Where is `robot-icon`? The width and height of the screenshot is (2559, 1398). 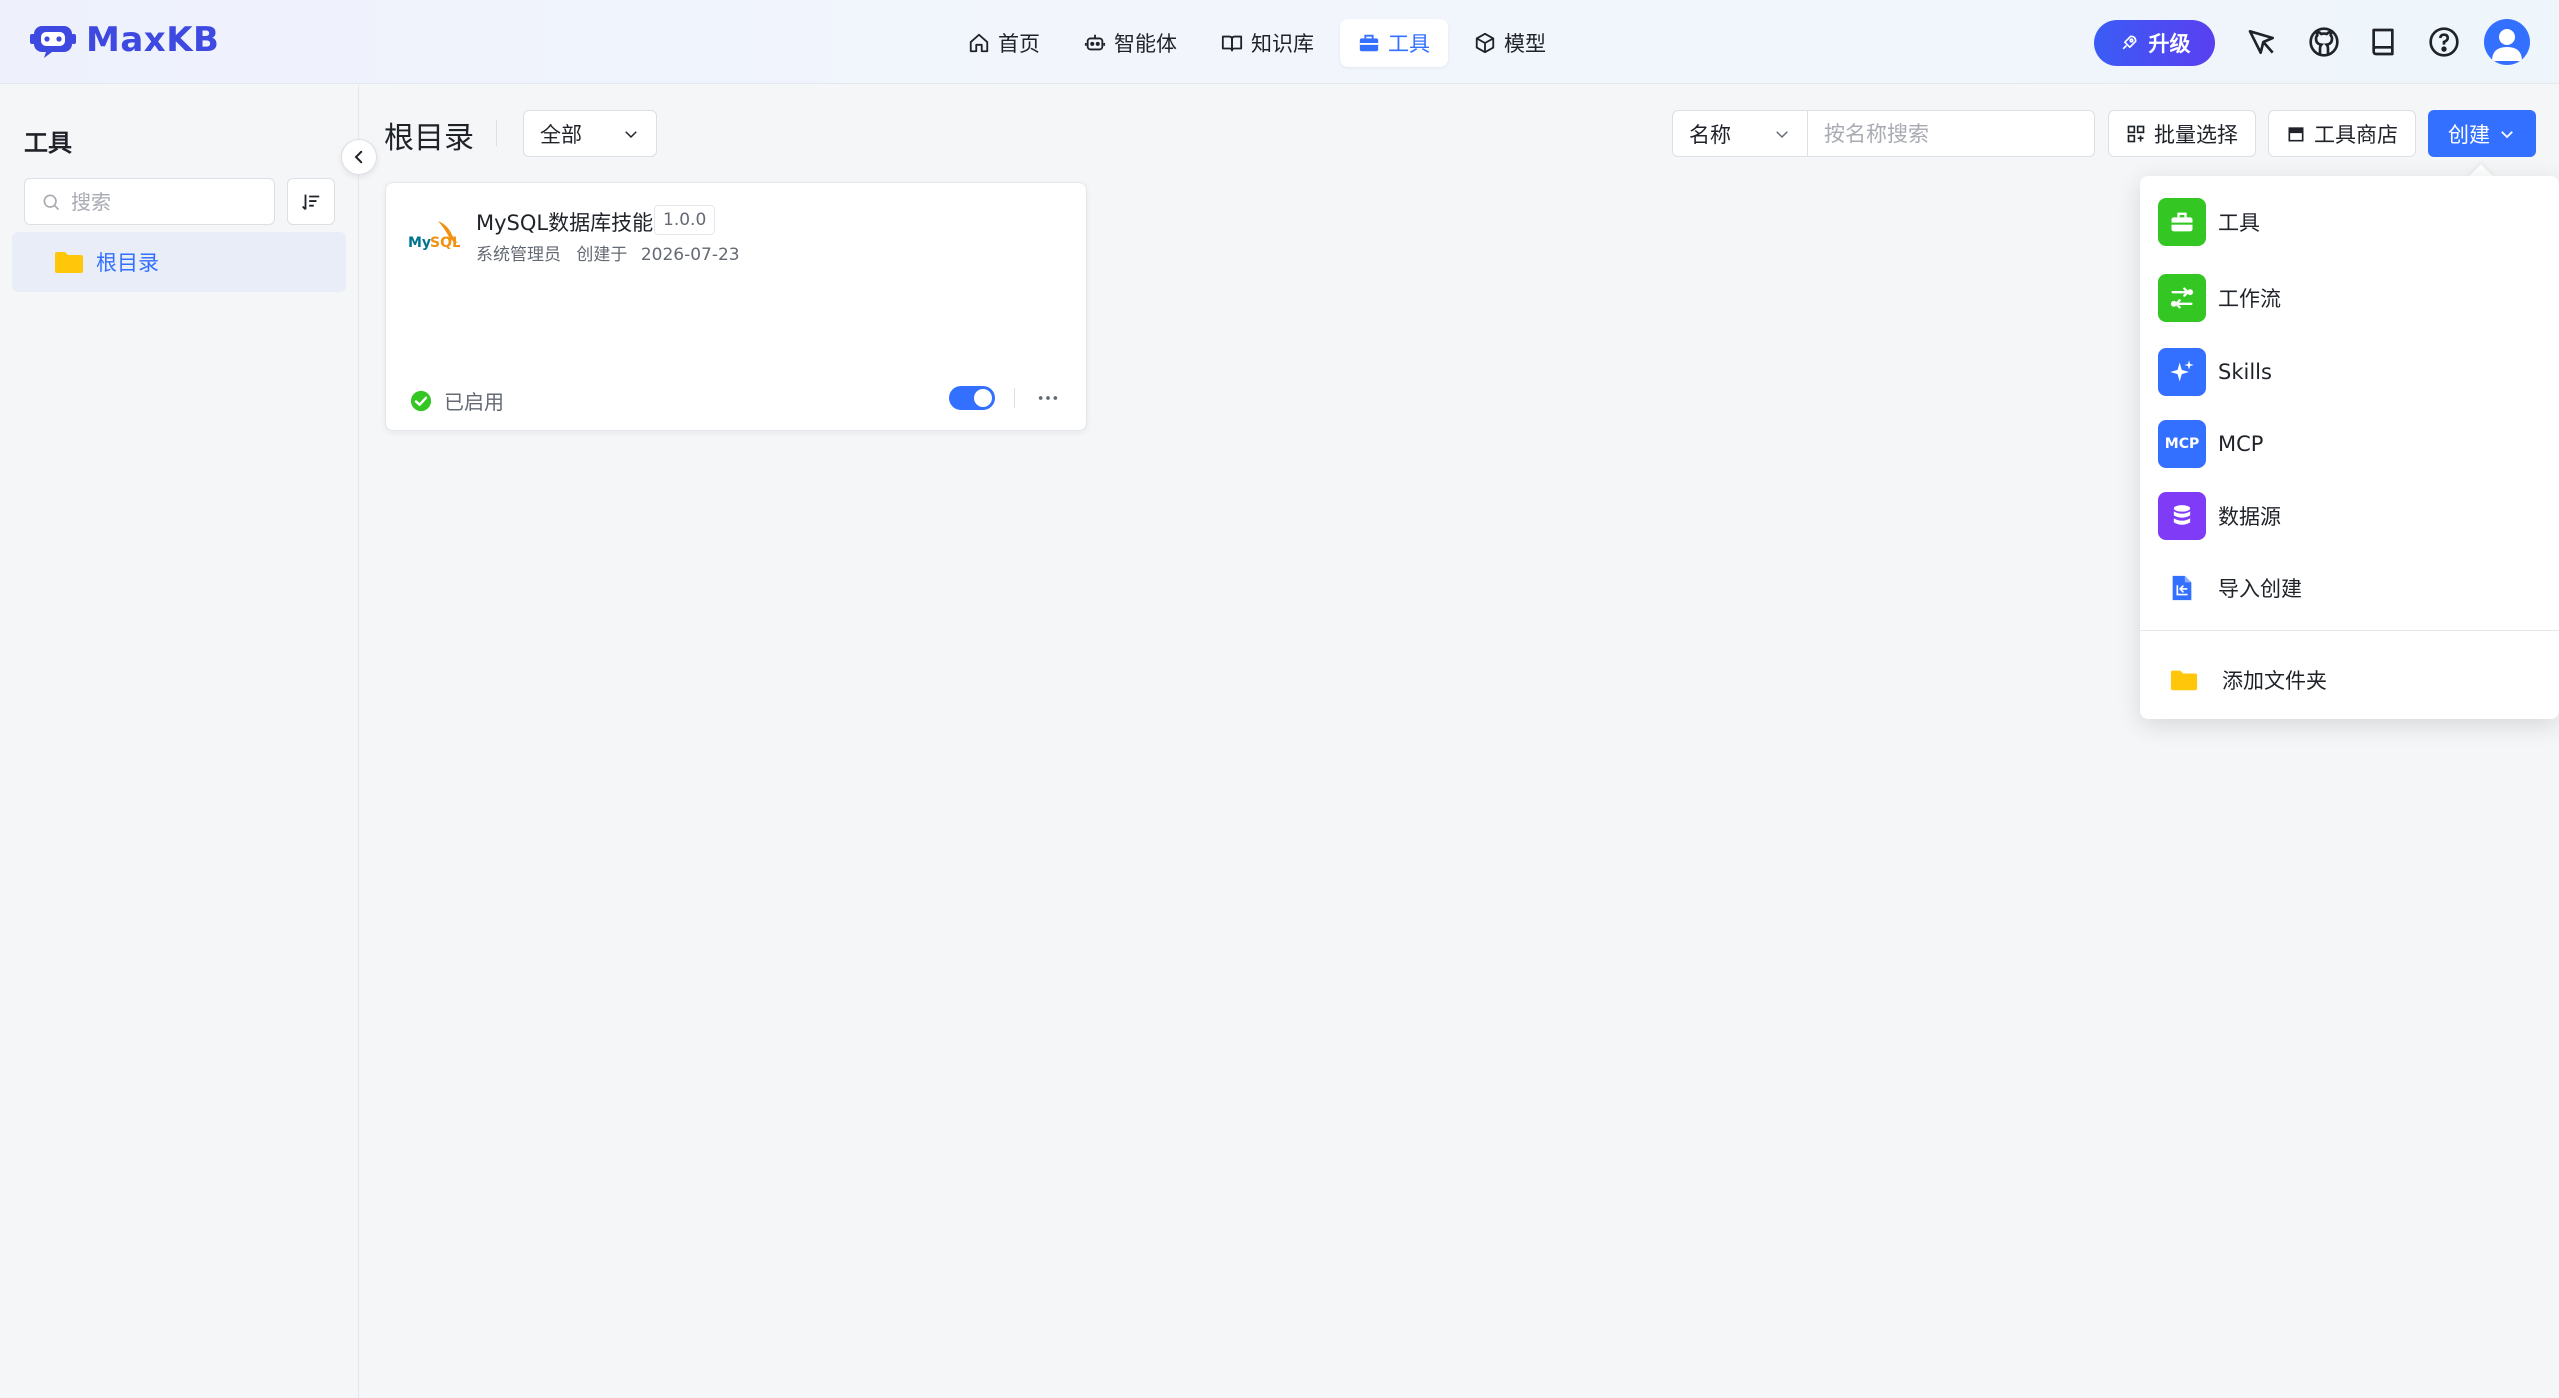 robot-icon is located at coordinates (1095, 42).